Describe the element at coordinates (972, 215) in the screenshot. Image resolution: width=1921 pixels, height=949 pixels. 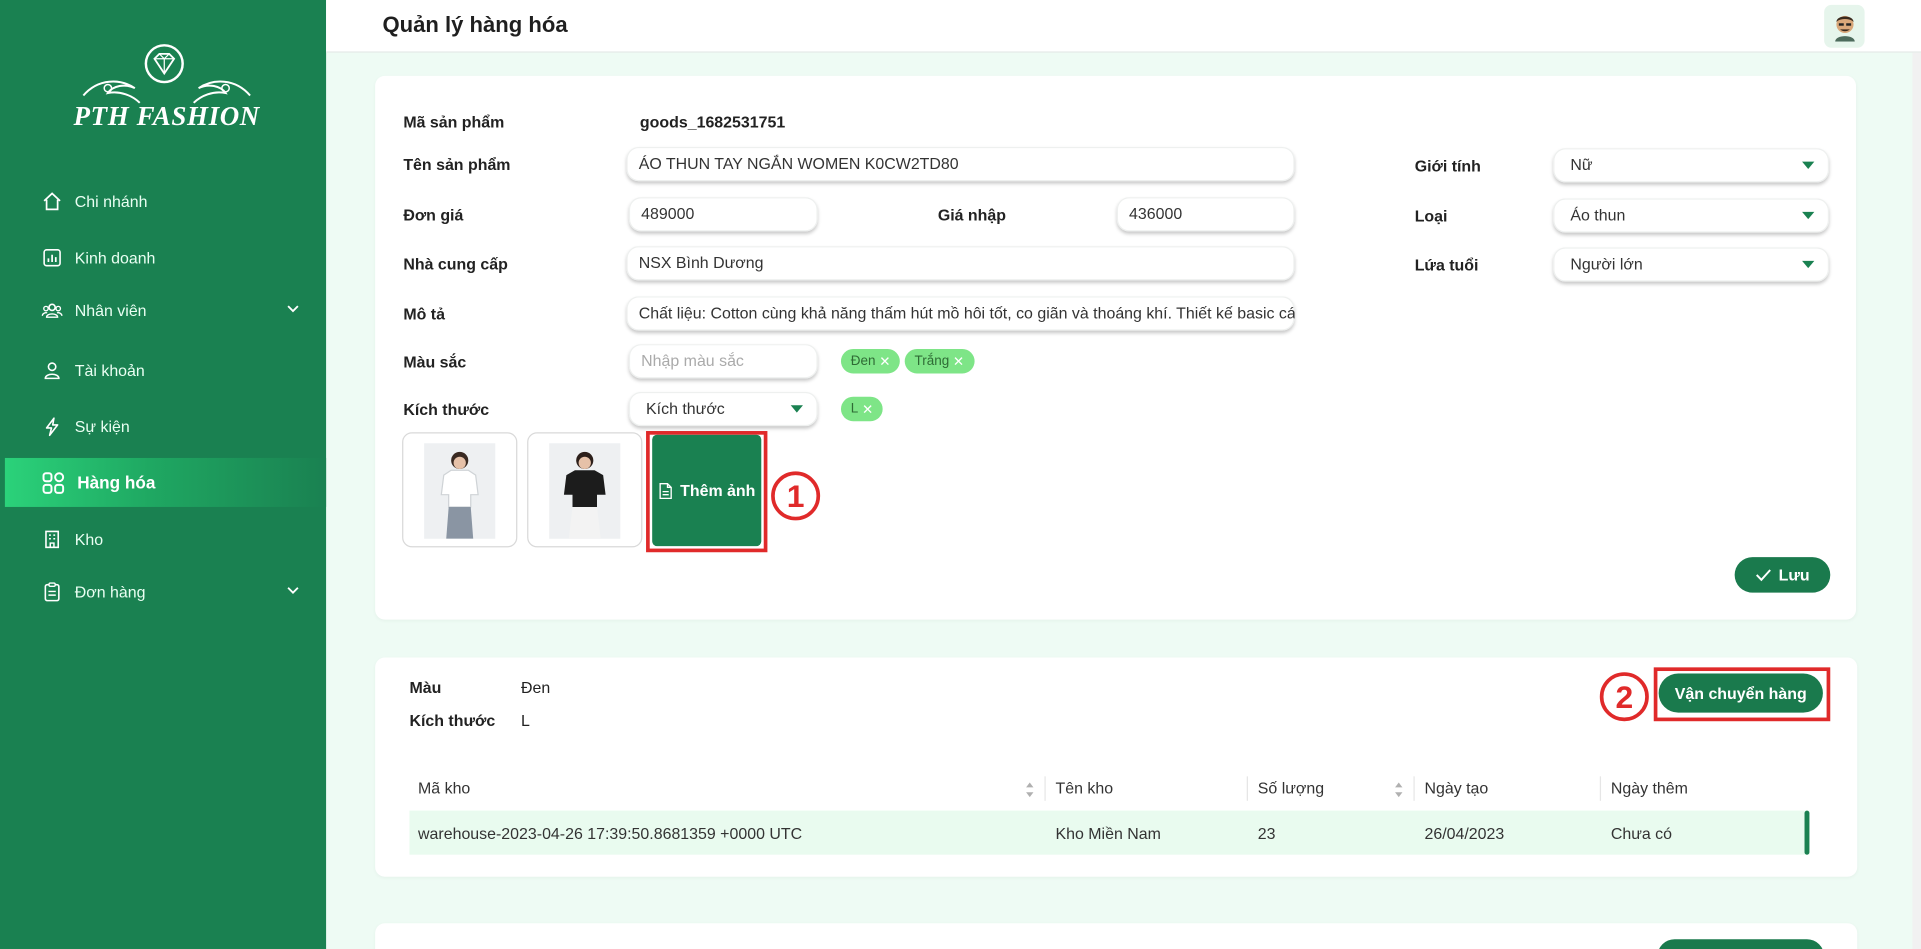
I see `cost-price-label: Giá nhập` at that location.